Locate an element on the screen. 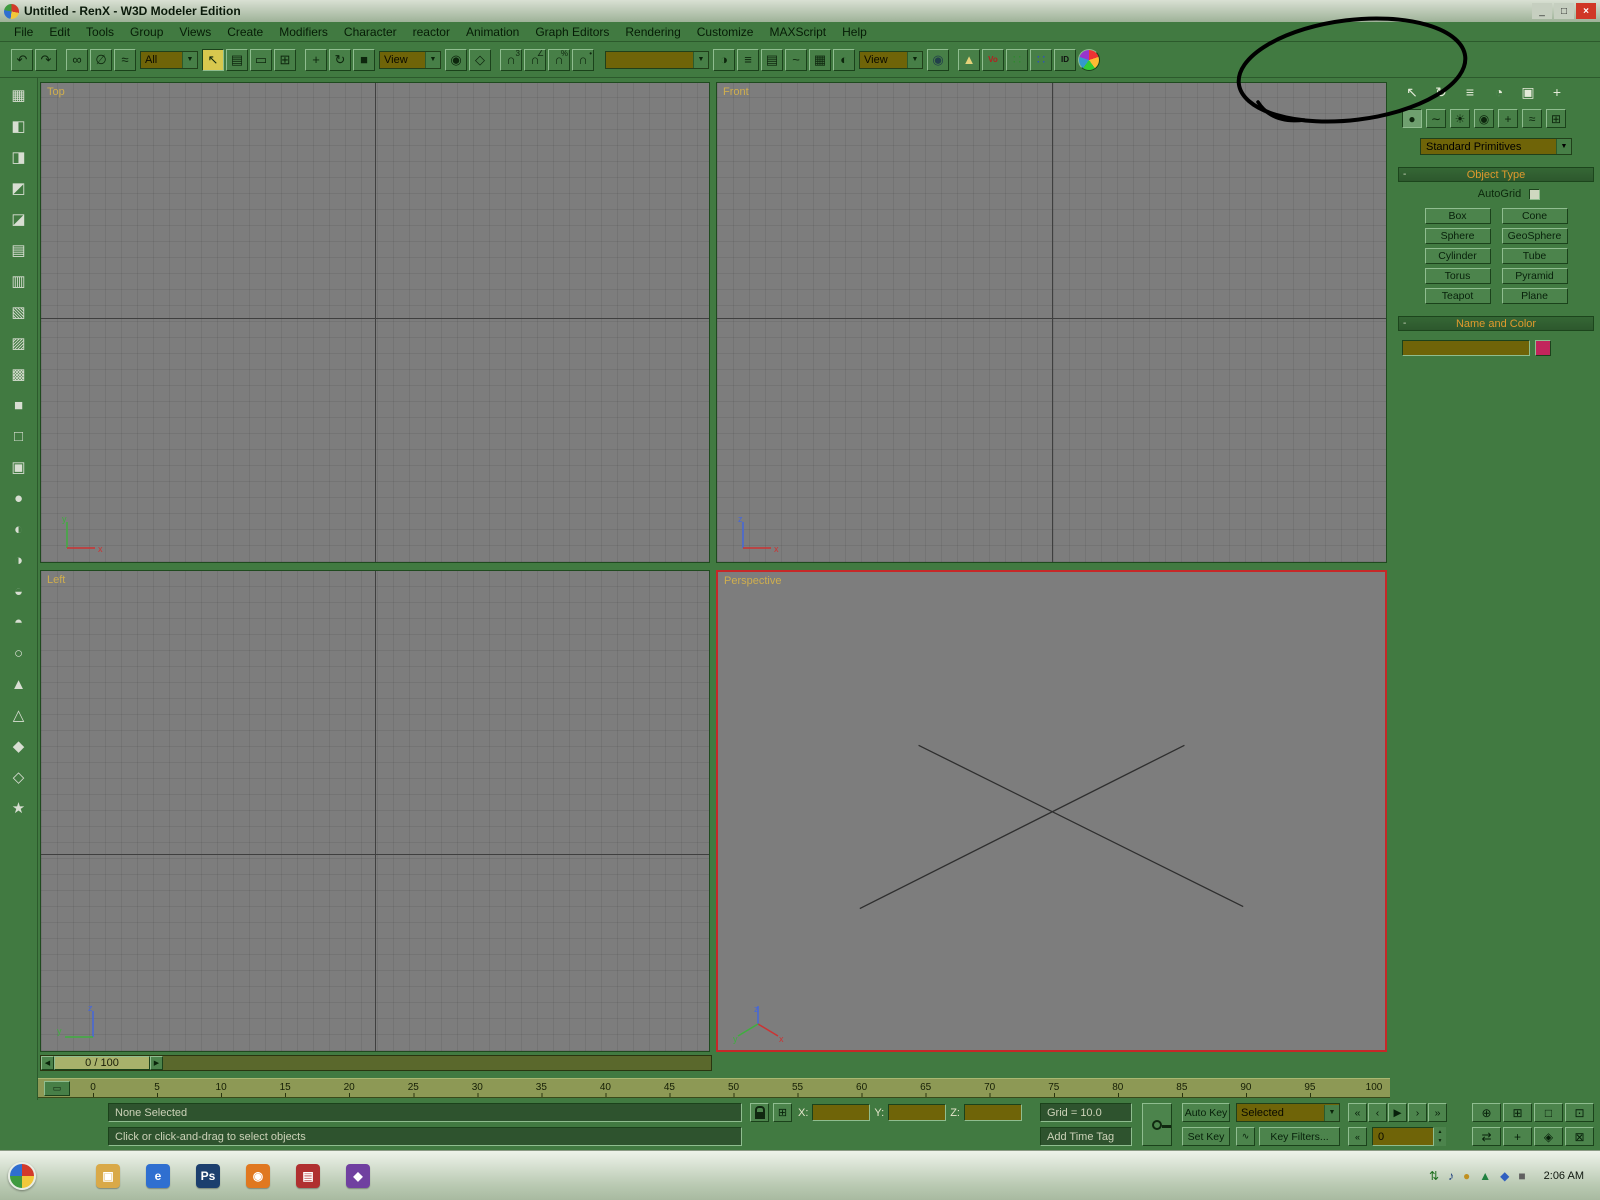 The image size is (1600, 1200). menu-rendering: Rendering is located at coordinates (652, 32).